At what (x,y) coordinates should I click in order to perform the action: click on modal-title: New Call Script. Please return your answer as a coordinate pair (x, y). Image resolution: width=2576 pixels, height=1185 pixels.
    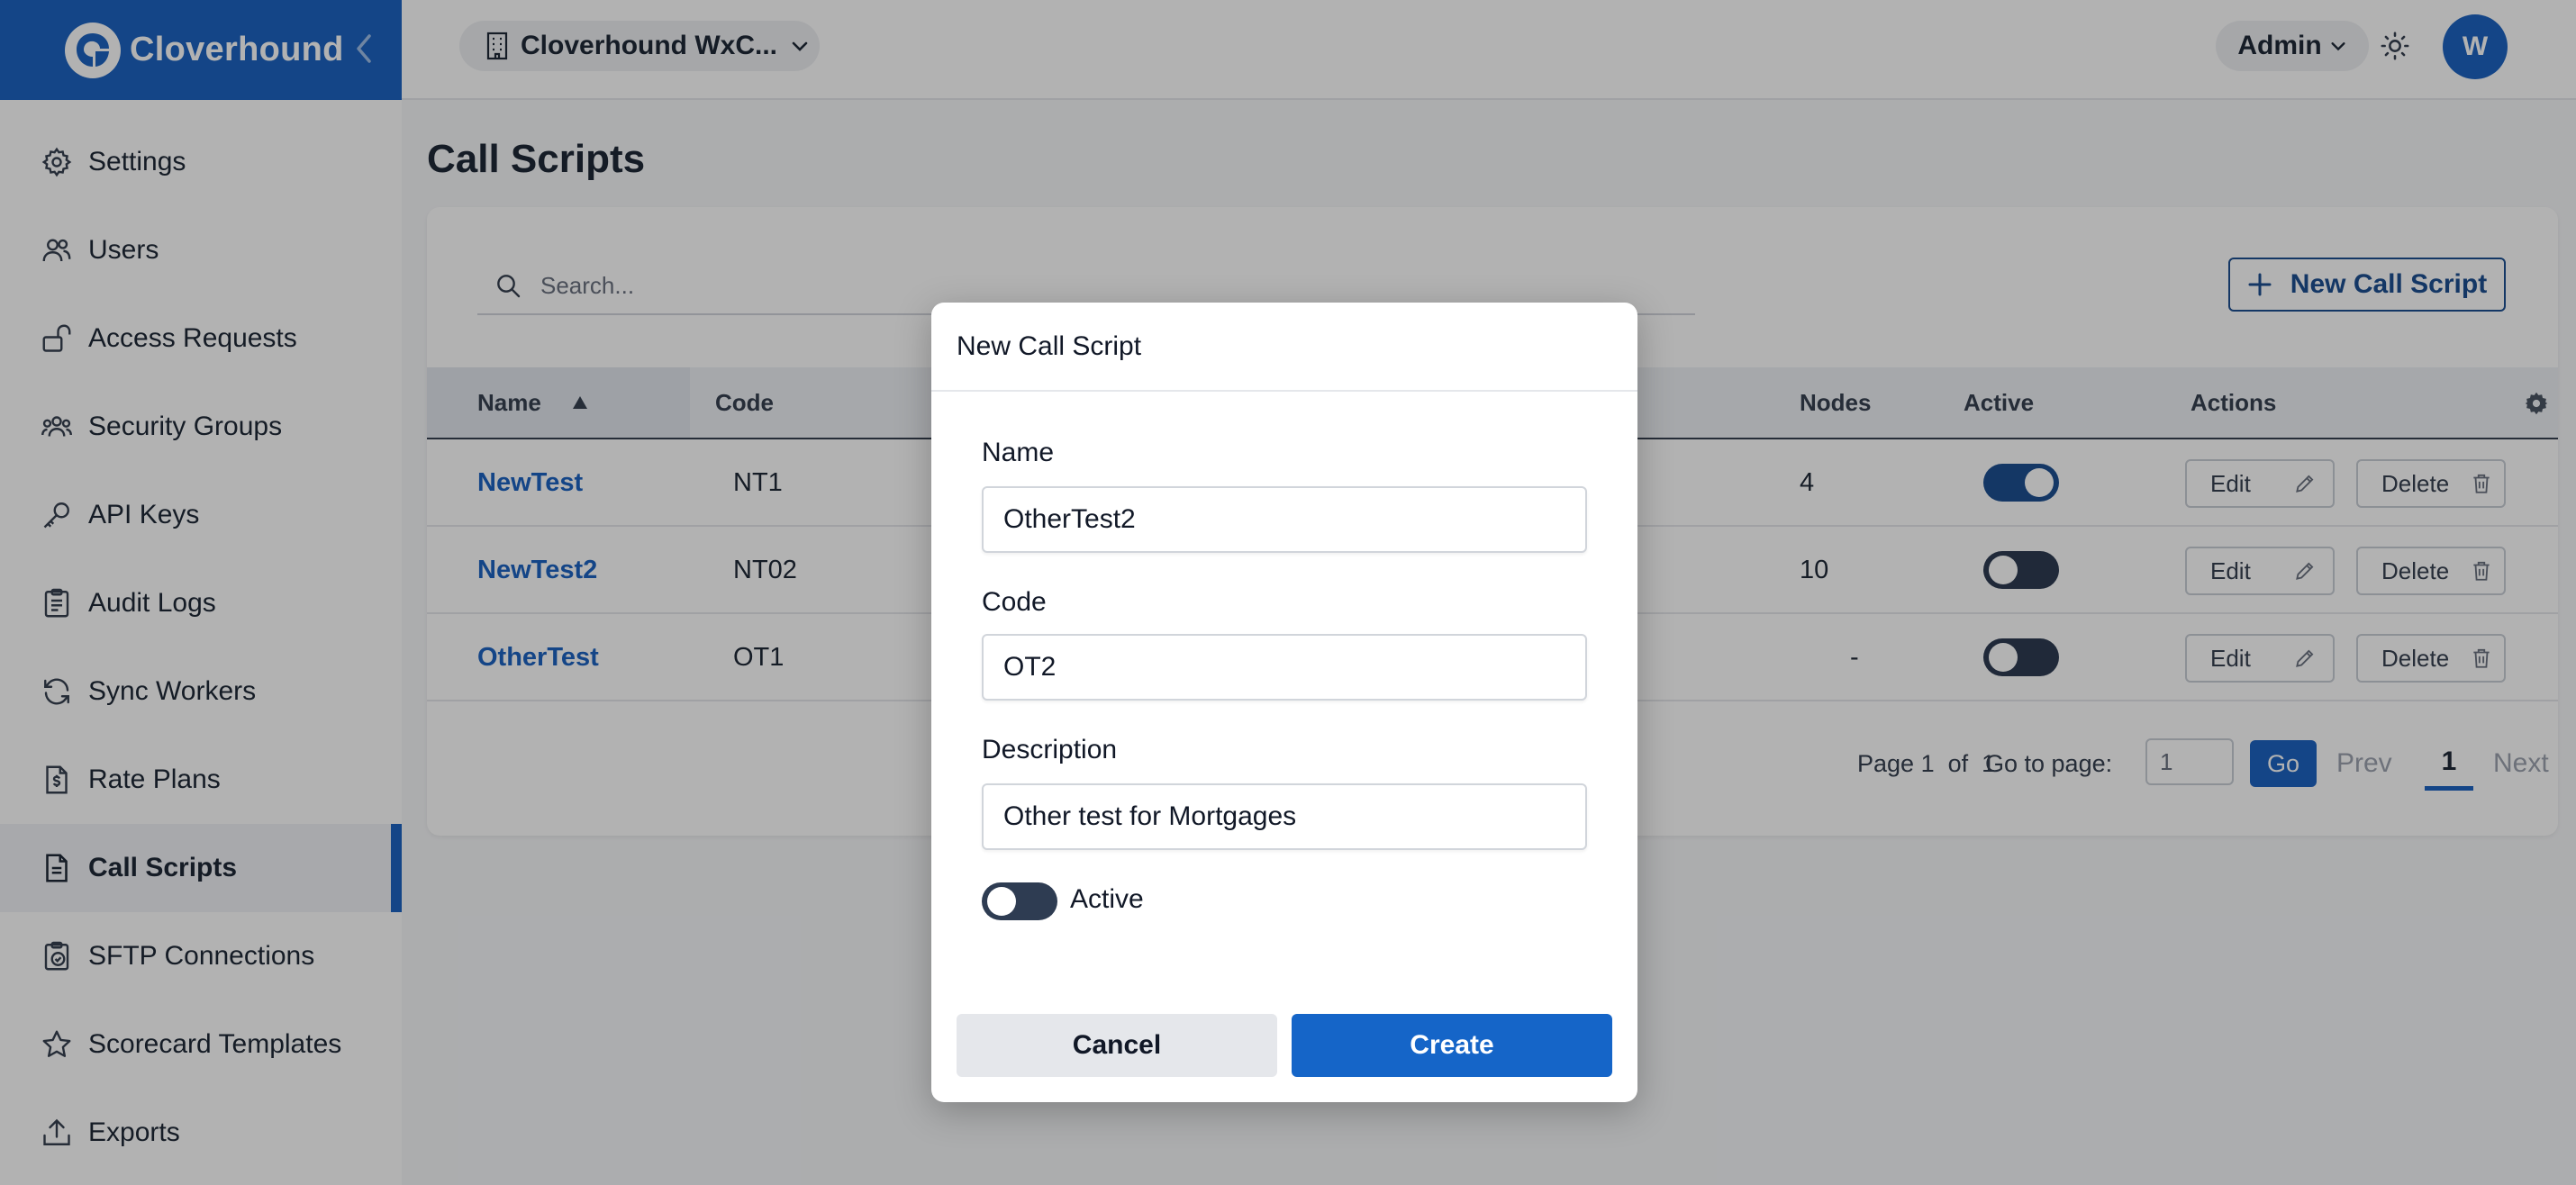
    Looking at the image, I should click on (1284, 347).